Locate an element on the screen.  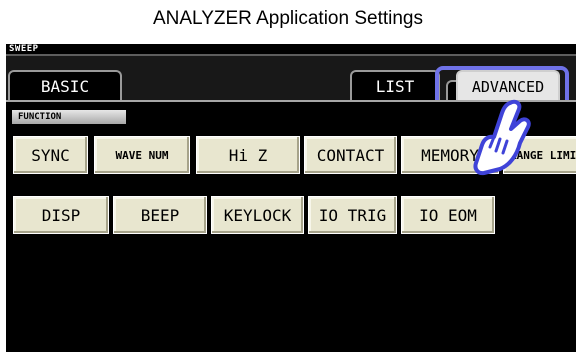
io-trig-button: IO TRIG is located at coordinates (352, 215).